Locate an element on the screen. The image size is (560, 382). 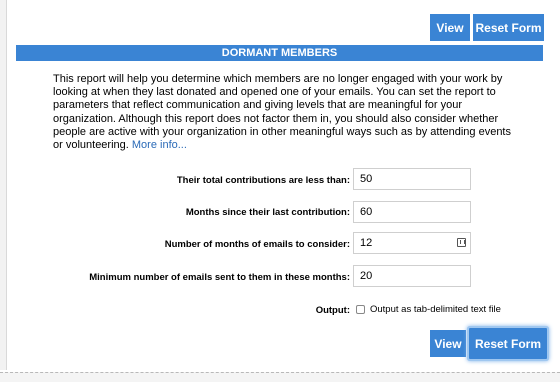
months-since-field is located at coordinates (412, 212).